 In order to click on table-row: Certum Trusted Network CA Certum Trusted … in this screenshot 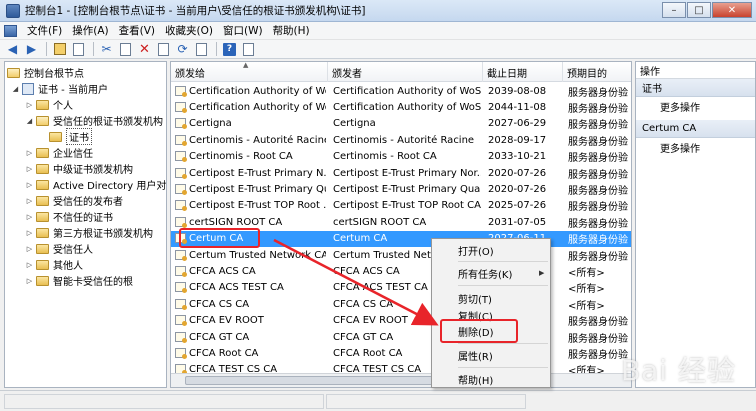, I will do `click(401, 255)`.